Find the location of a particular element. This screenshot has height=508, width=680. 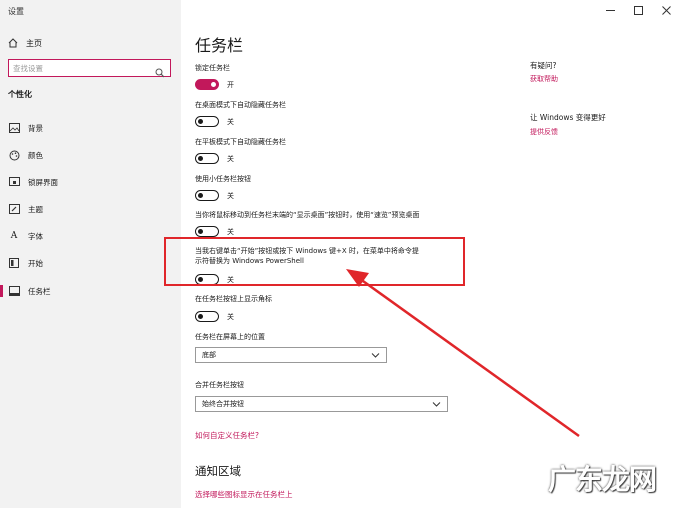

annotation-arrow is located at coordinates (463, 353).